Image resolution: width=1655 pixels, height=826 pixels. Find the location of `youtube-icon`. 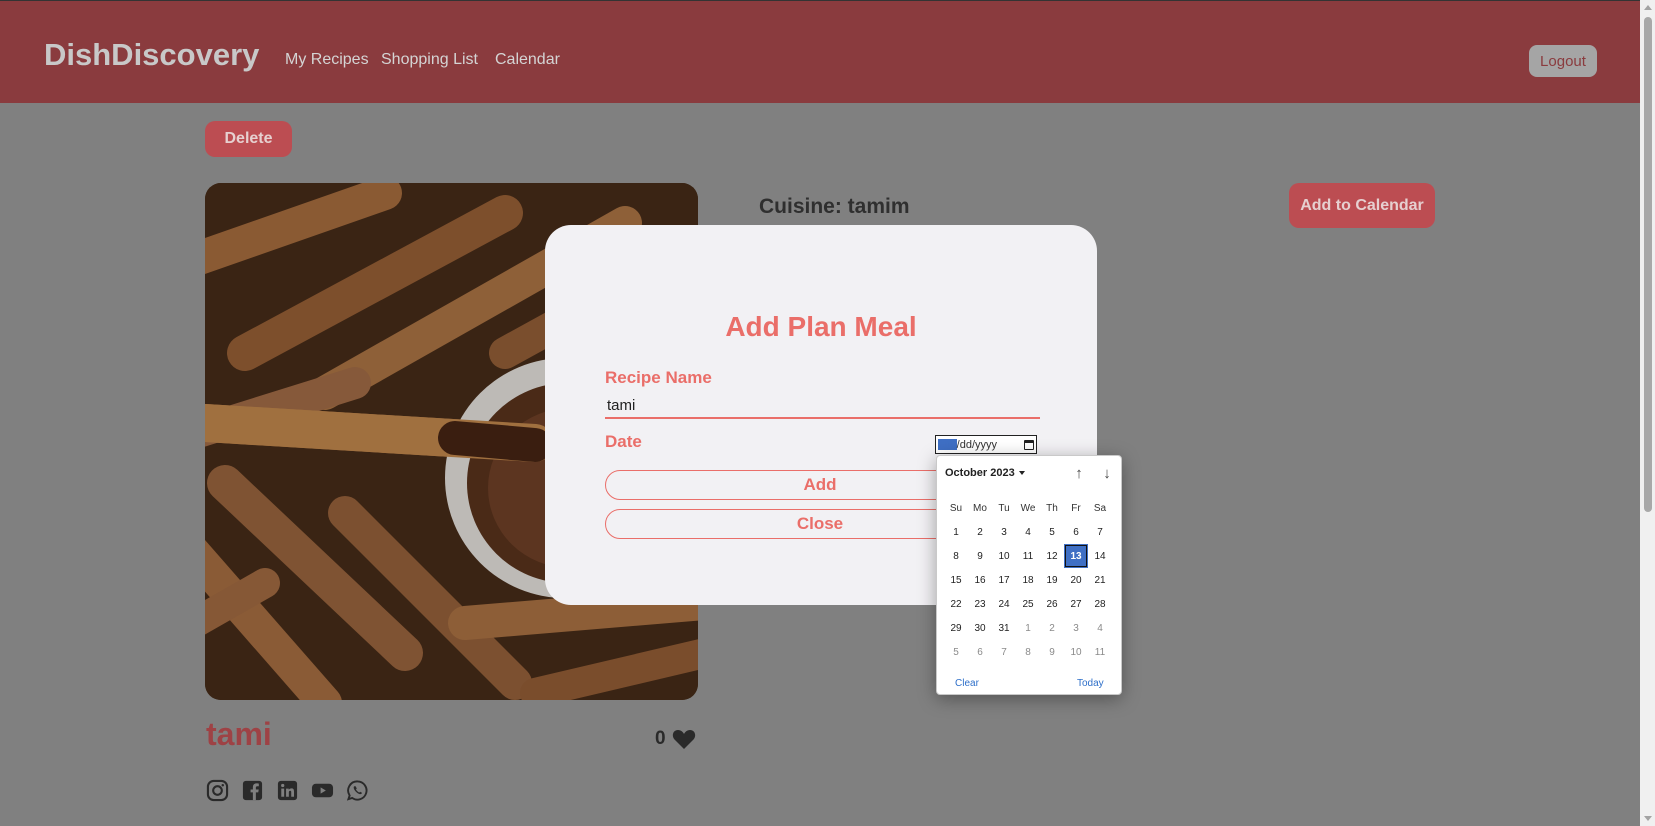

youtube-icon is located at coordinates (322, 790).